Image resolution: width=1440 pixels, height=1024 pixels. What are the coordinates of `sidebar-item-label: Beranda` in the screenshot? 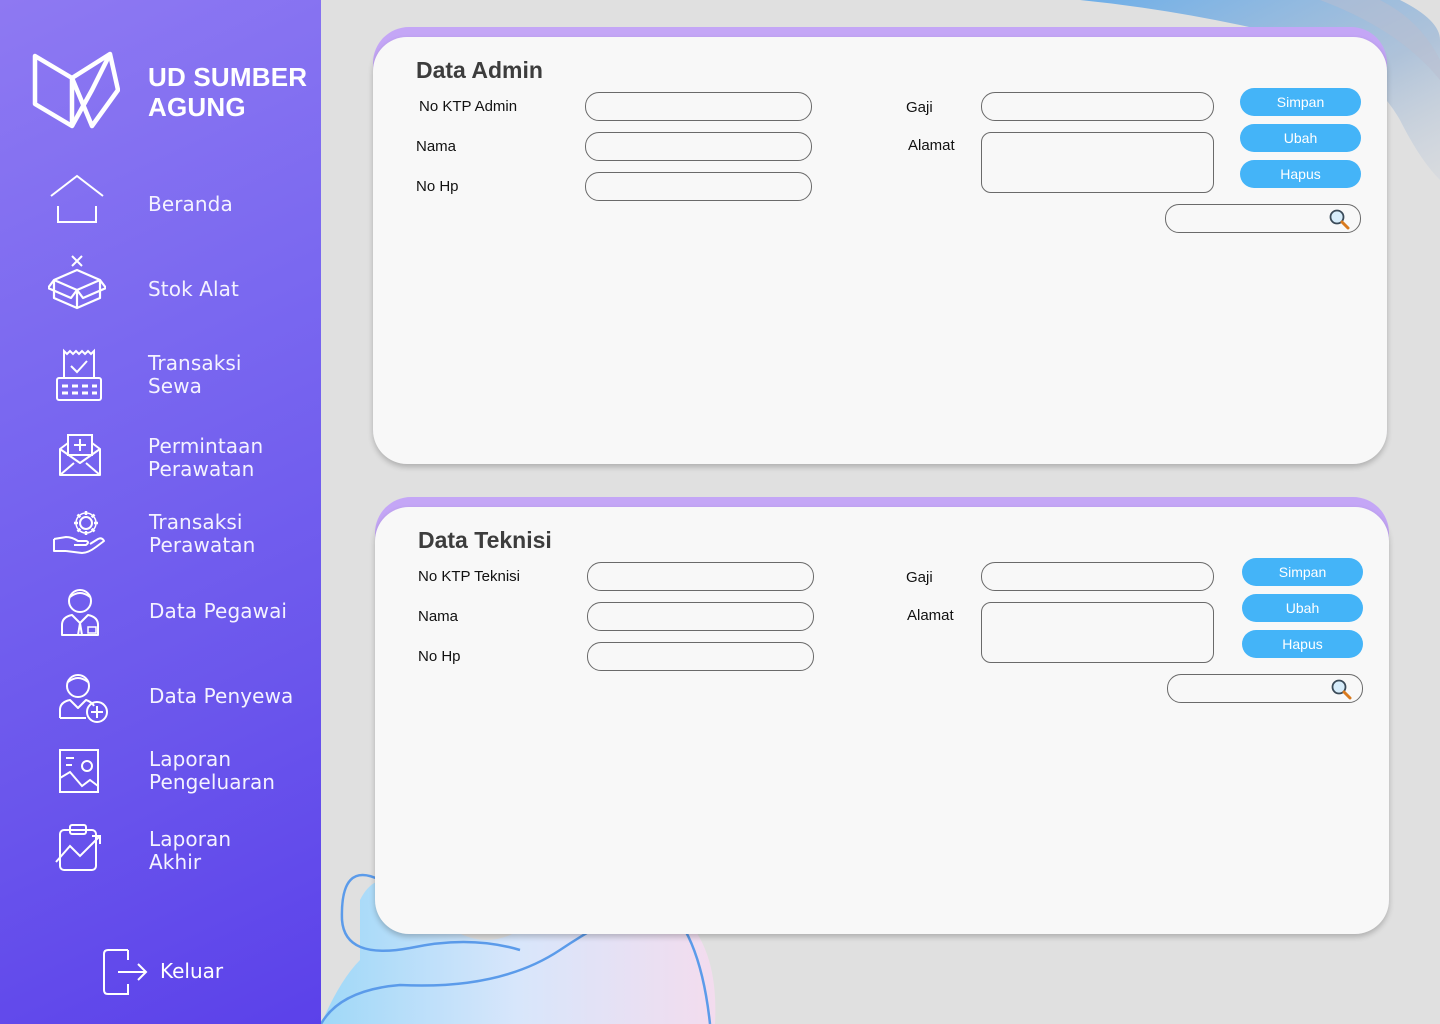 It's located at (190, 204).